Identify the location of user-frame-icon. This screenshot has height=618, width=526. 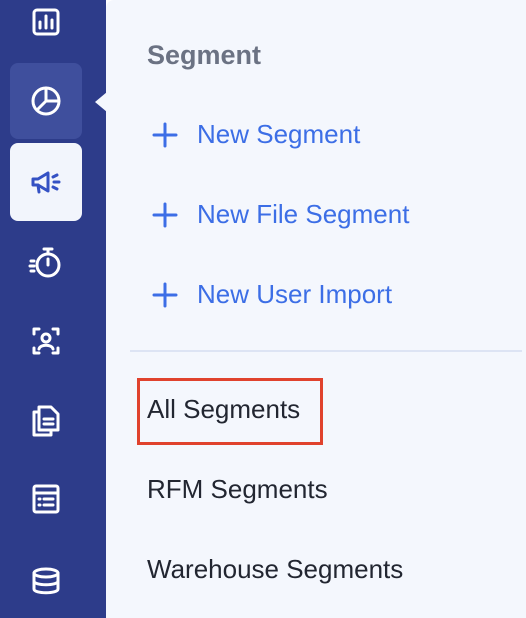
(46, 341).